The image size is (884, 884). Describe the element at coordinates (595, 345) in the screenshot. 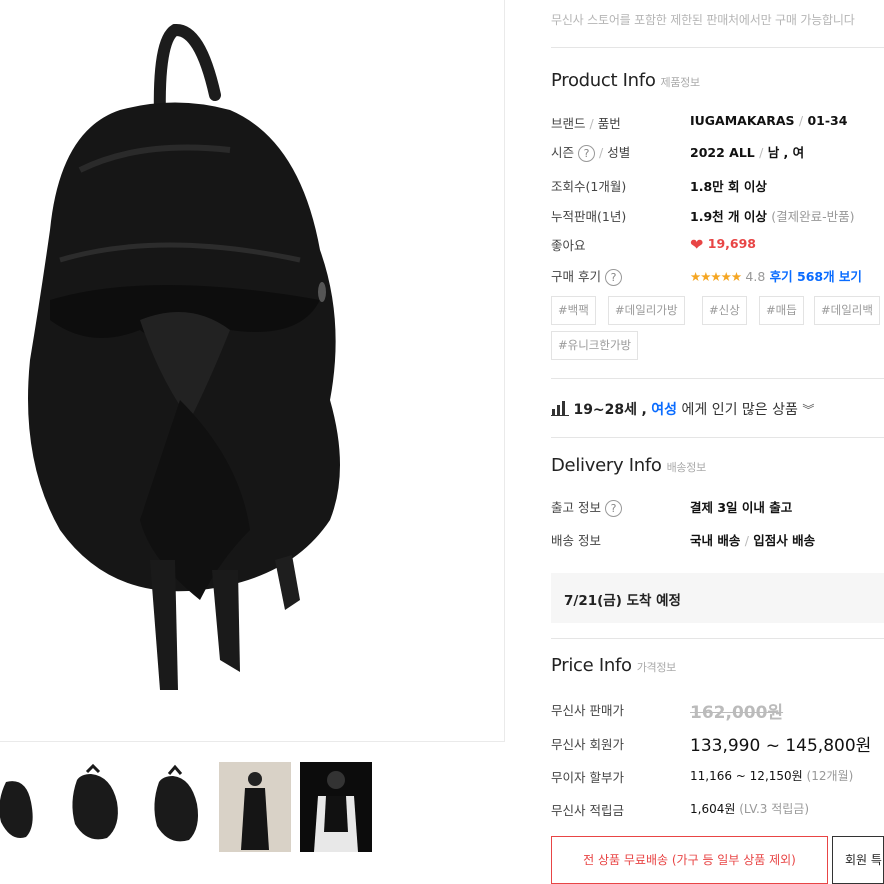

I see `tag: #유니크한가방` at that location.